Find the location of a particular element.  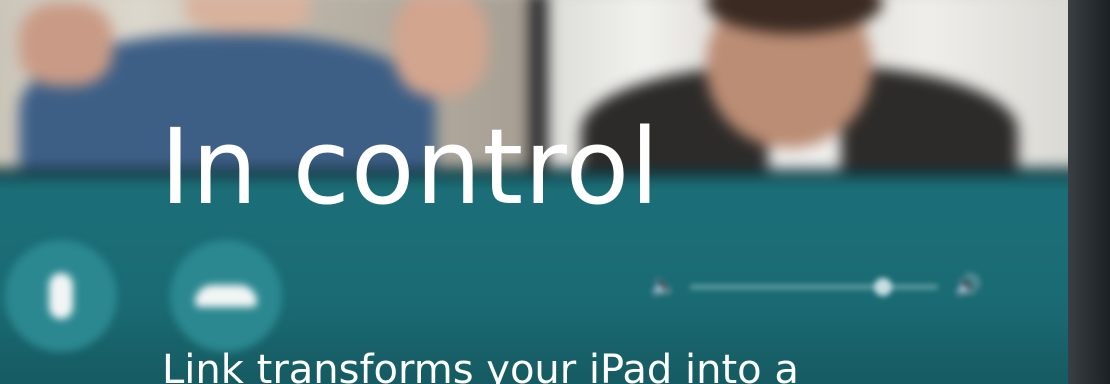

volume-slider: 🔈 🔊 is located at coordinates (816, 287).